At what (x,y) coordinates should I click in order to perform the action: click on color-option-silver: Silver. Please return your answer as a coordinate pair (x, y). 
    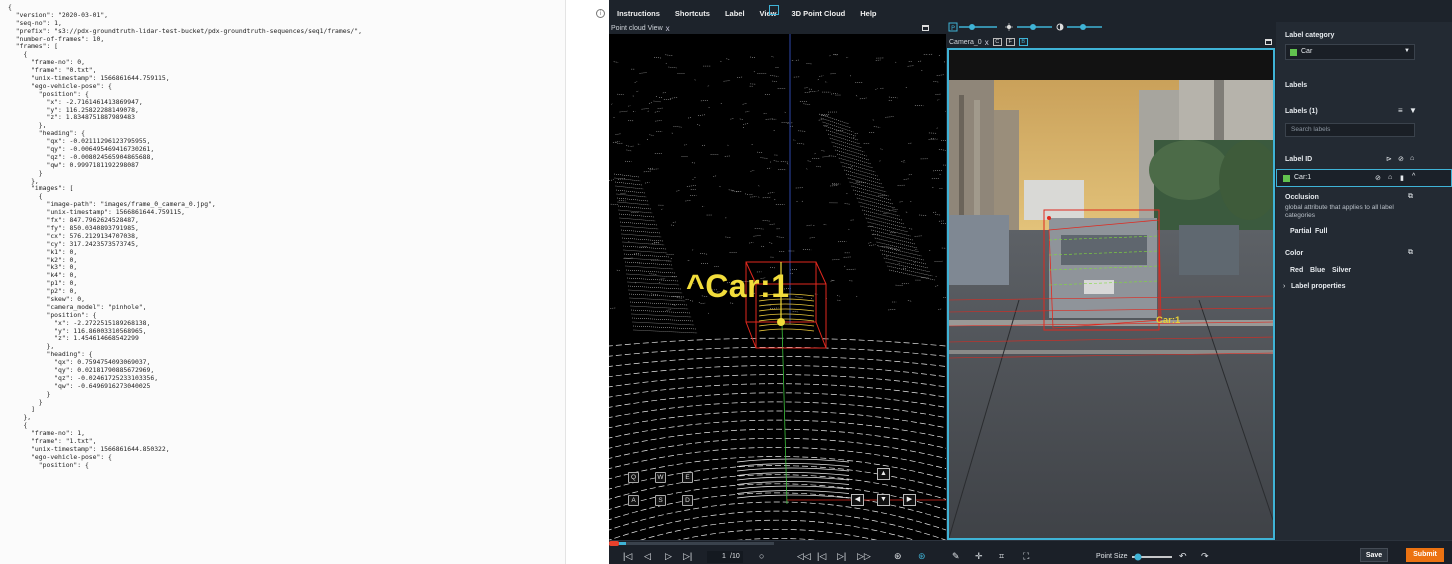
    Looking at the image, I should click on (1341, 270).